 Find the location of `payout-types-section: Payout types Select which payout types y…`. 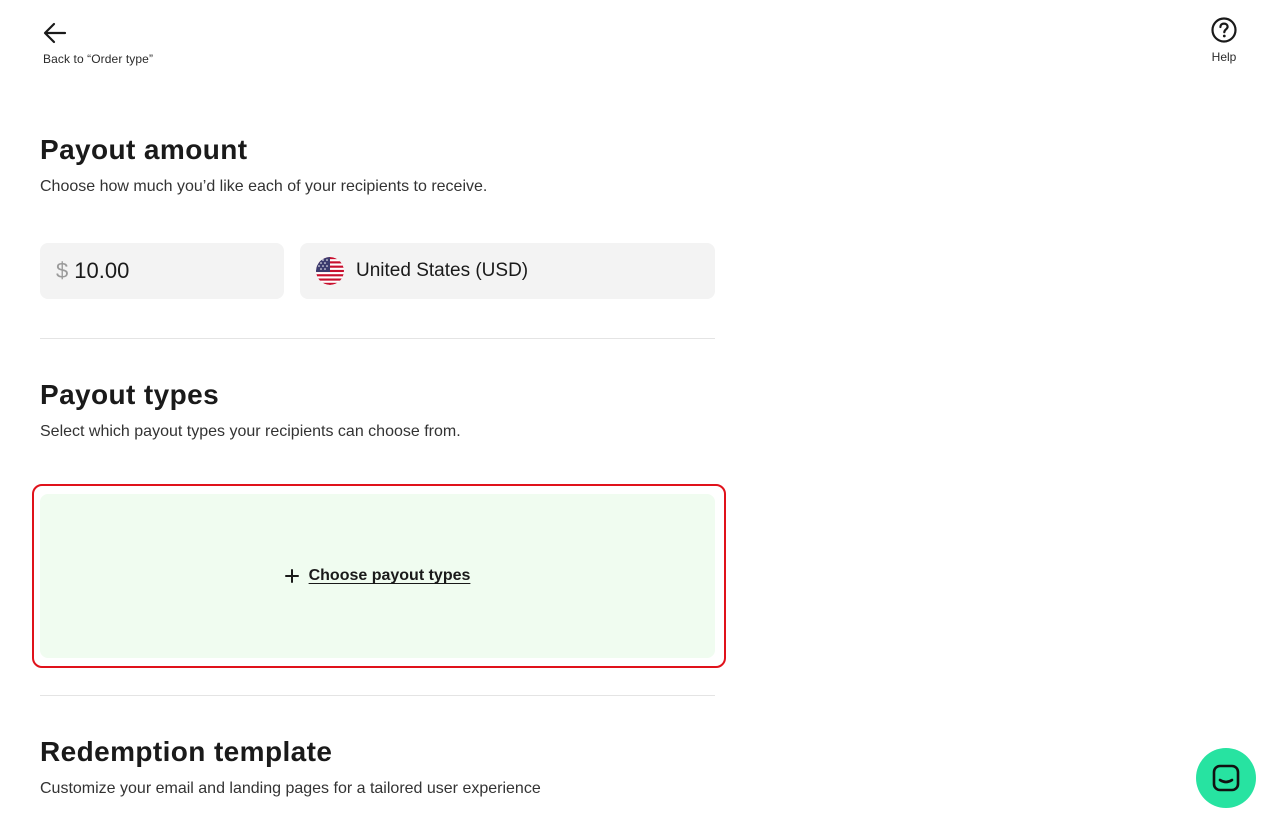

payout-types-section: Payout types Select which payout types y… is located at coordinates (377, 410).